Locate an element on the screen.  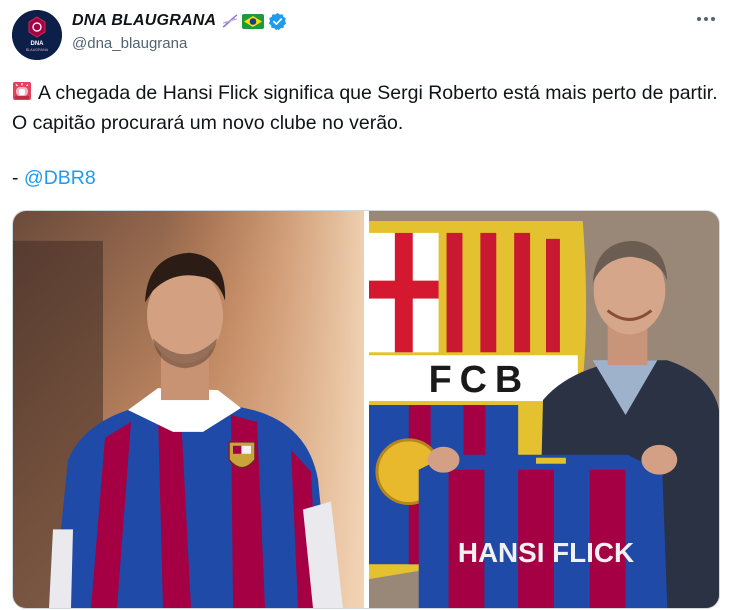
avatar-text-bottom: BLAUGRANA is located at coordinates (37, 50).